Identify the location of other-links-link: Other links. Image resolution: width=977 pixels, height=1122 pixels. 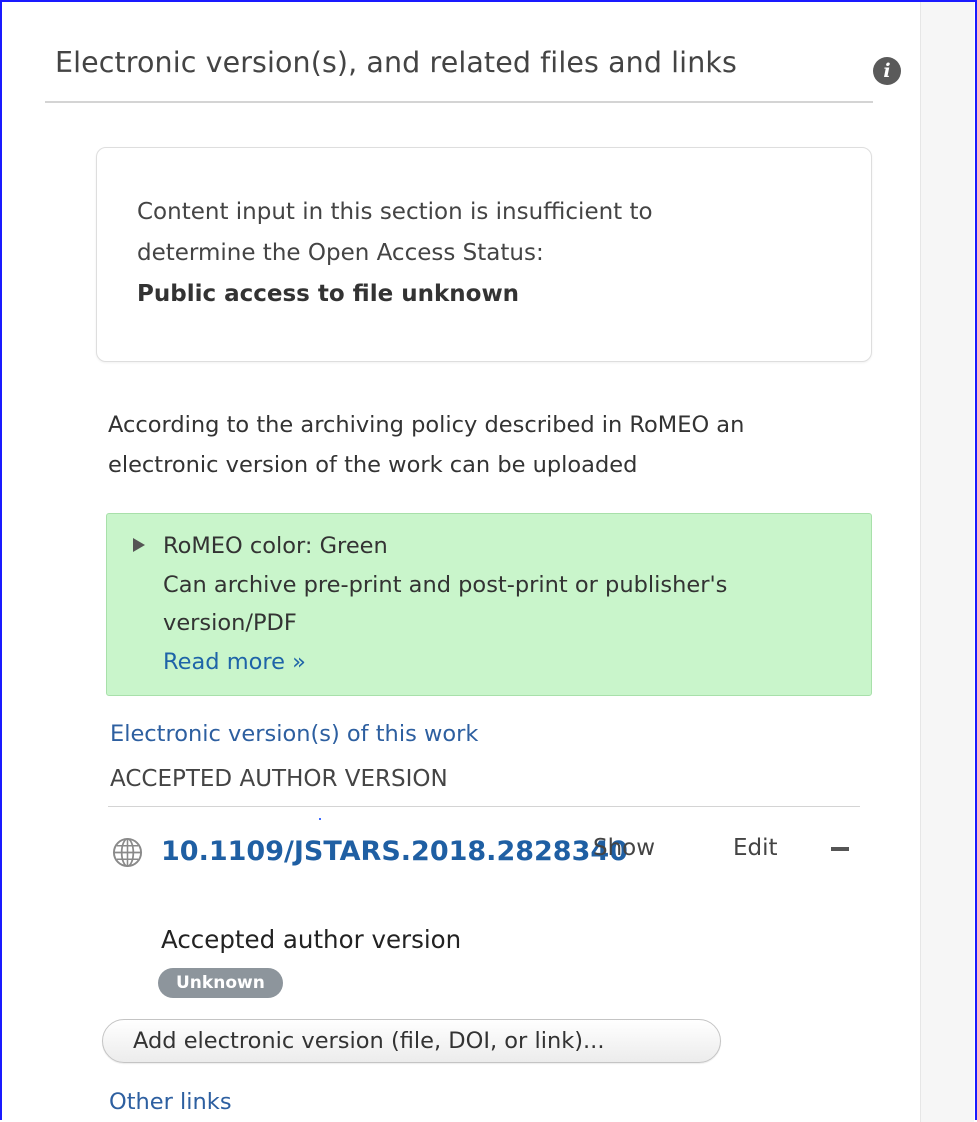
(170, 1102).